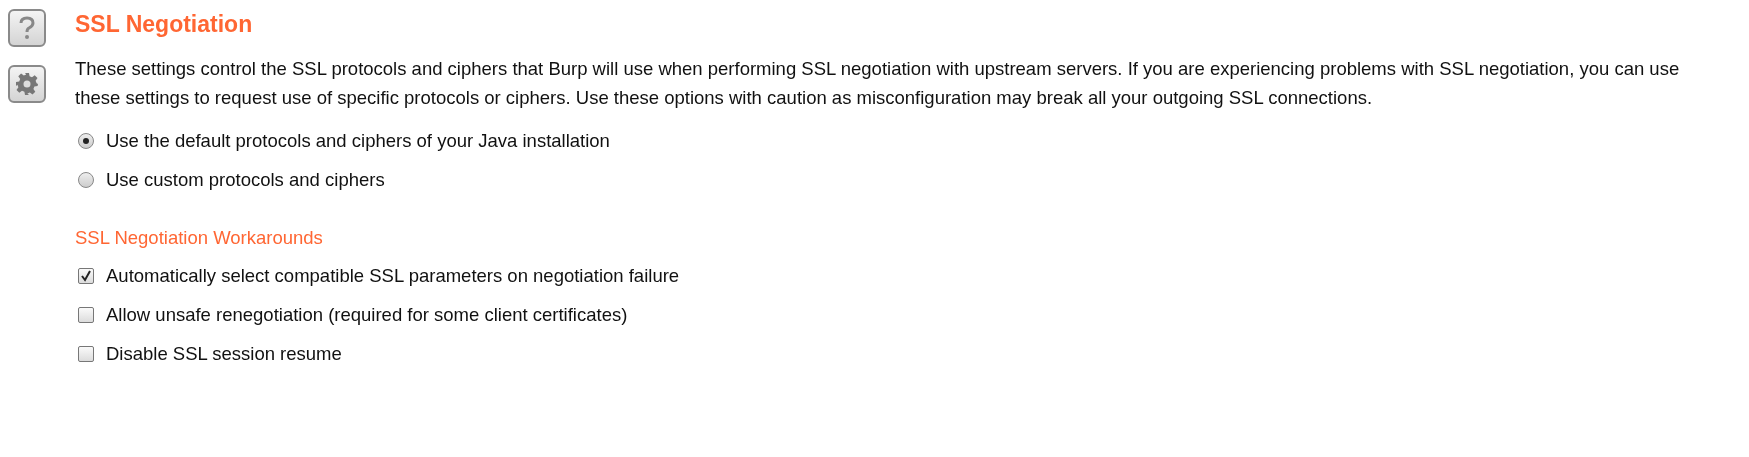 The height and width of the screenshot is (457, 1749). Describe the element at coordinates (358, 141) in the screenshot. I see `radio-label: Use the default protocols and ciphers of your Java installation` at that location.